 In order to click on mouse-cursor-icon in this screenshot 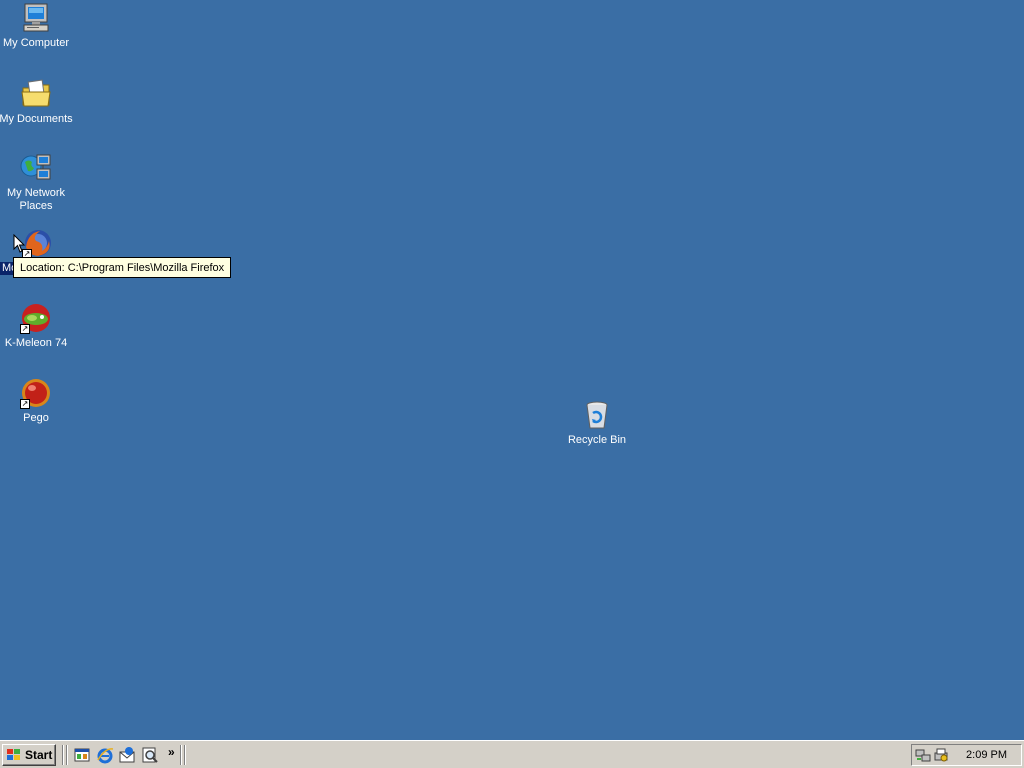, I will do `click(20, 243)`.